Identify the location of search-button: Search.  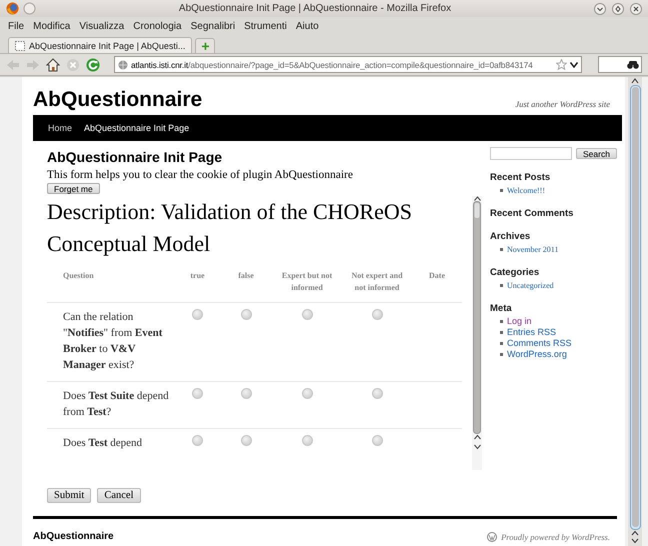
(596, 153).